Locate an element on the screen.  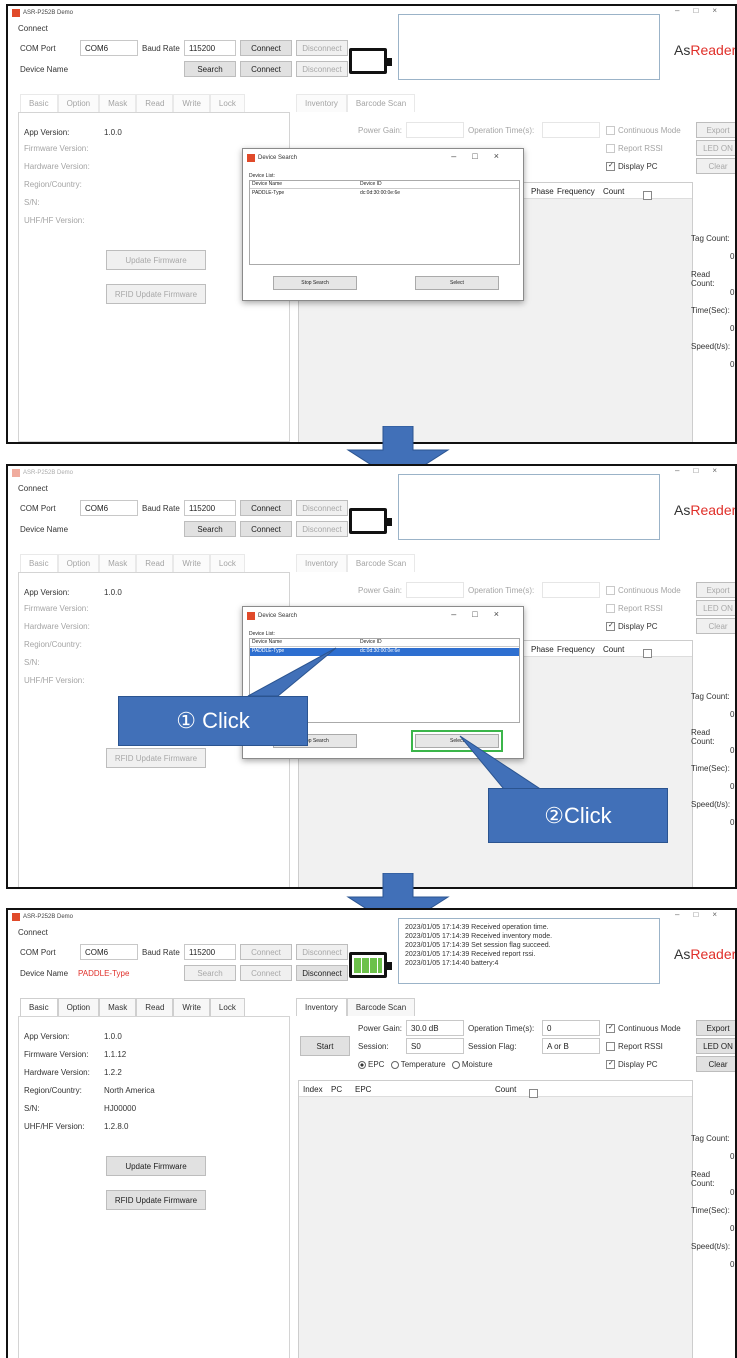
device-name-label: Device Name is located at coordinates (44, 529).